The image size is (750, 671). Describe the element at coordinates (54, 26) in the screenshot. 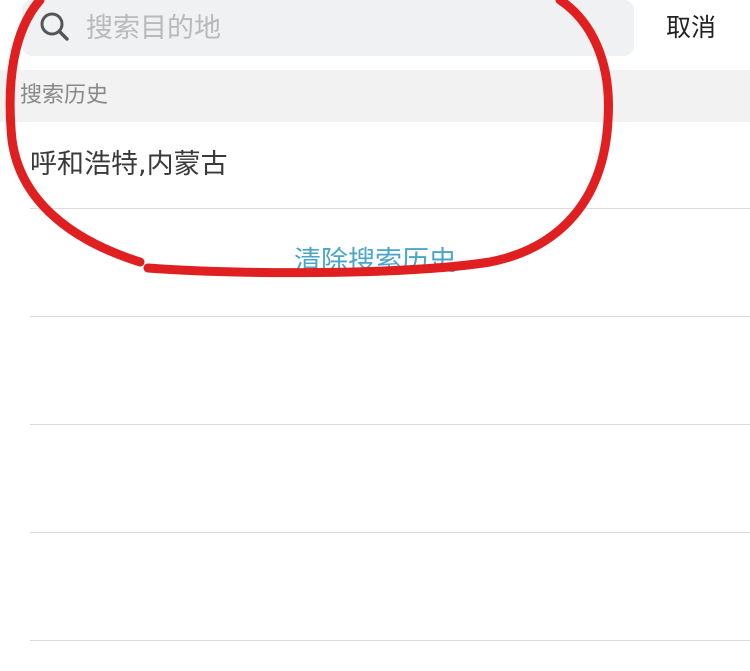

I see `search-icon` at that location.